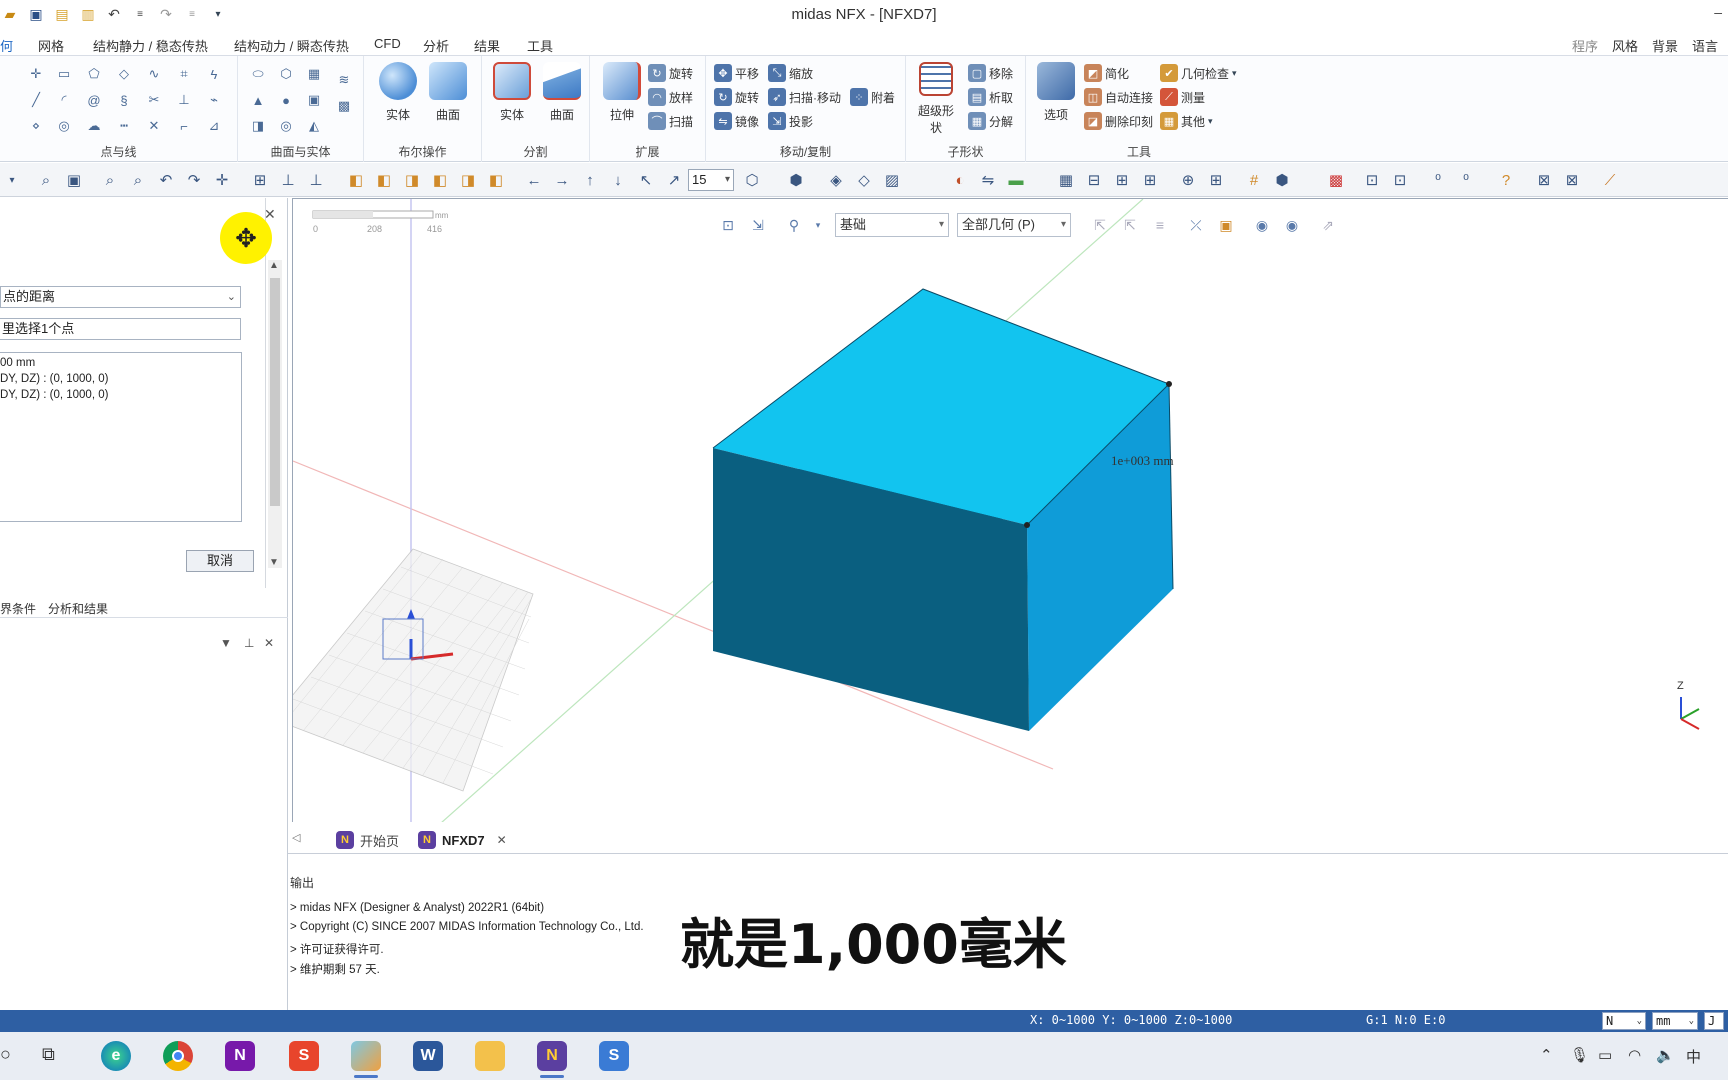  Describe the element at coordinates (124, 100) in the screenshot. I see `helix-icon: §` at that location.